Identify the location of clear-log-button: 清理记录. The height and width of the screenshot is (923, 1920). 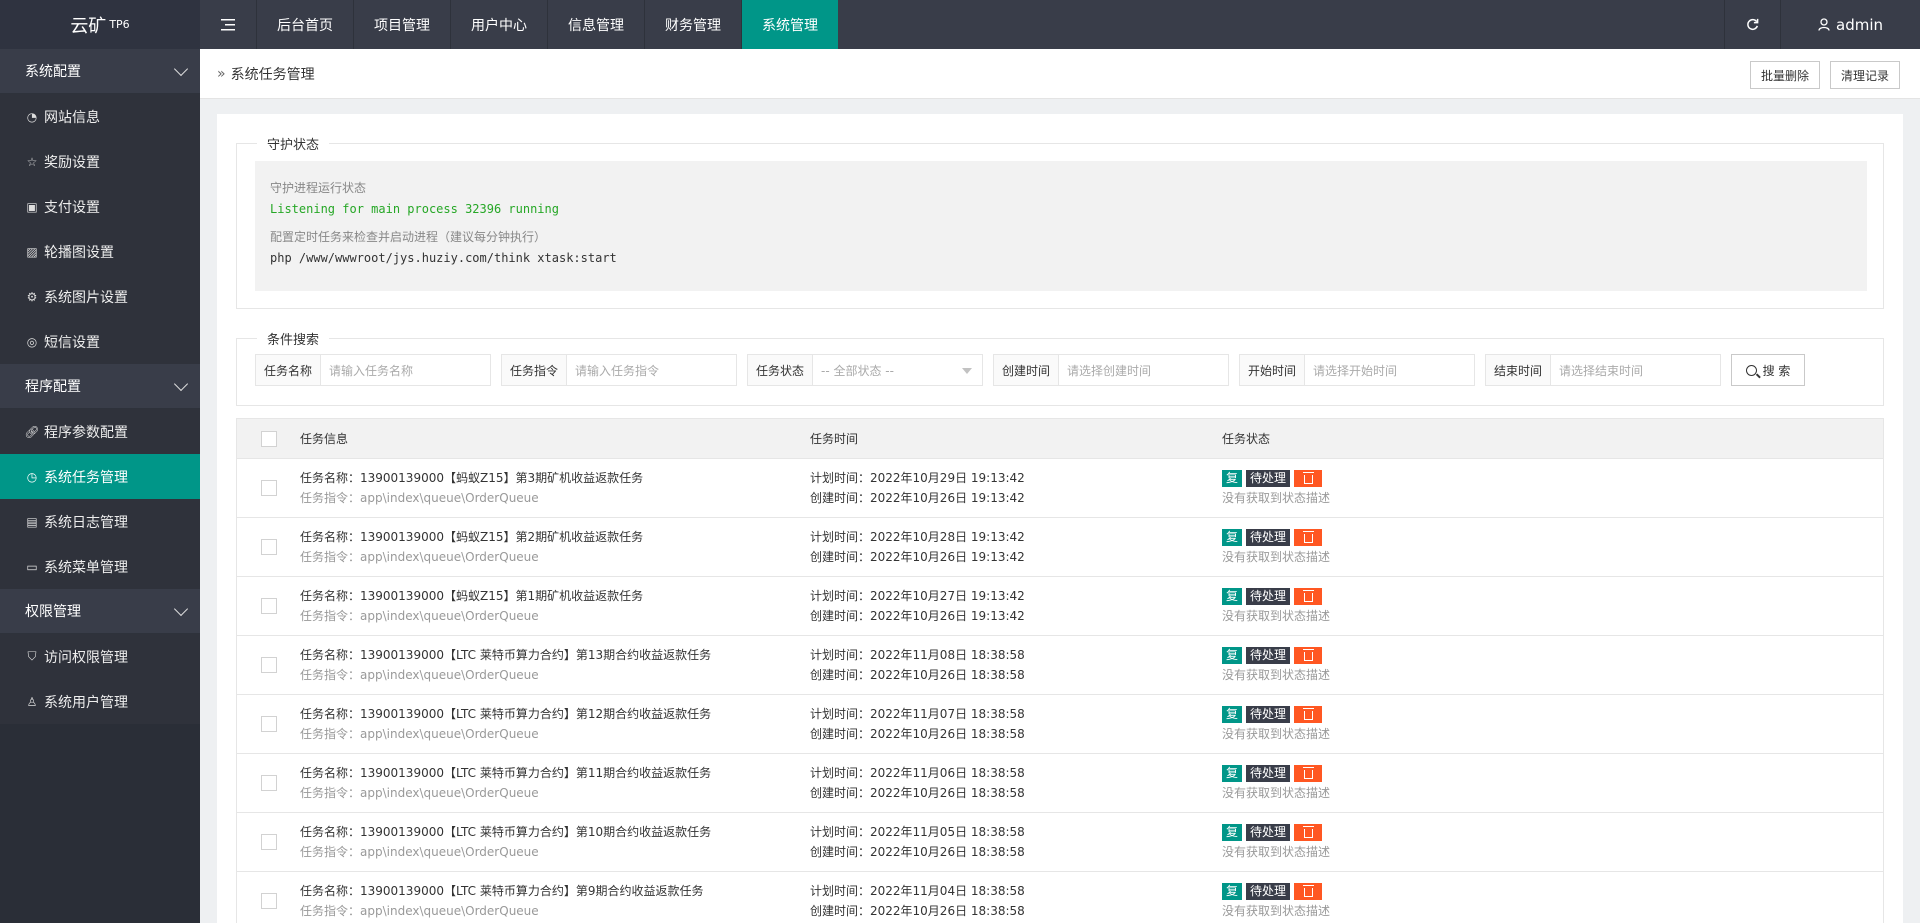
(1864, 75).